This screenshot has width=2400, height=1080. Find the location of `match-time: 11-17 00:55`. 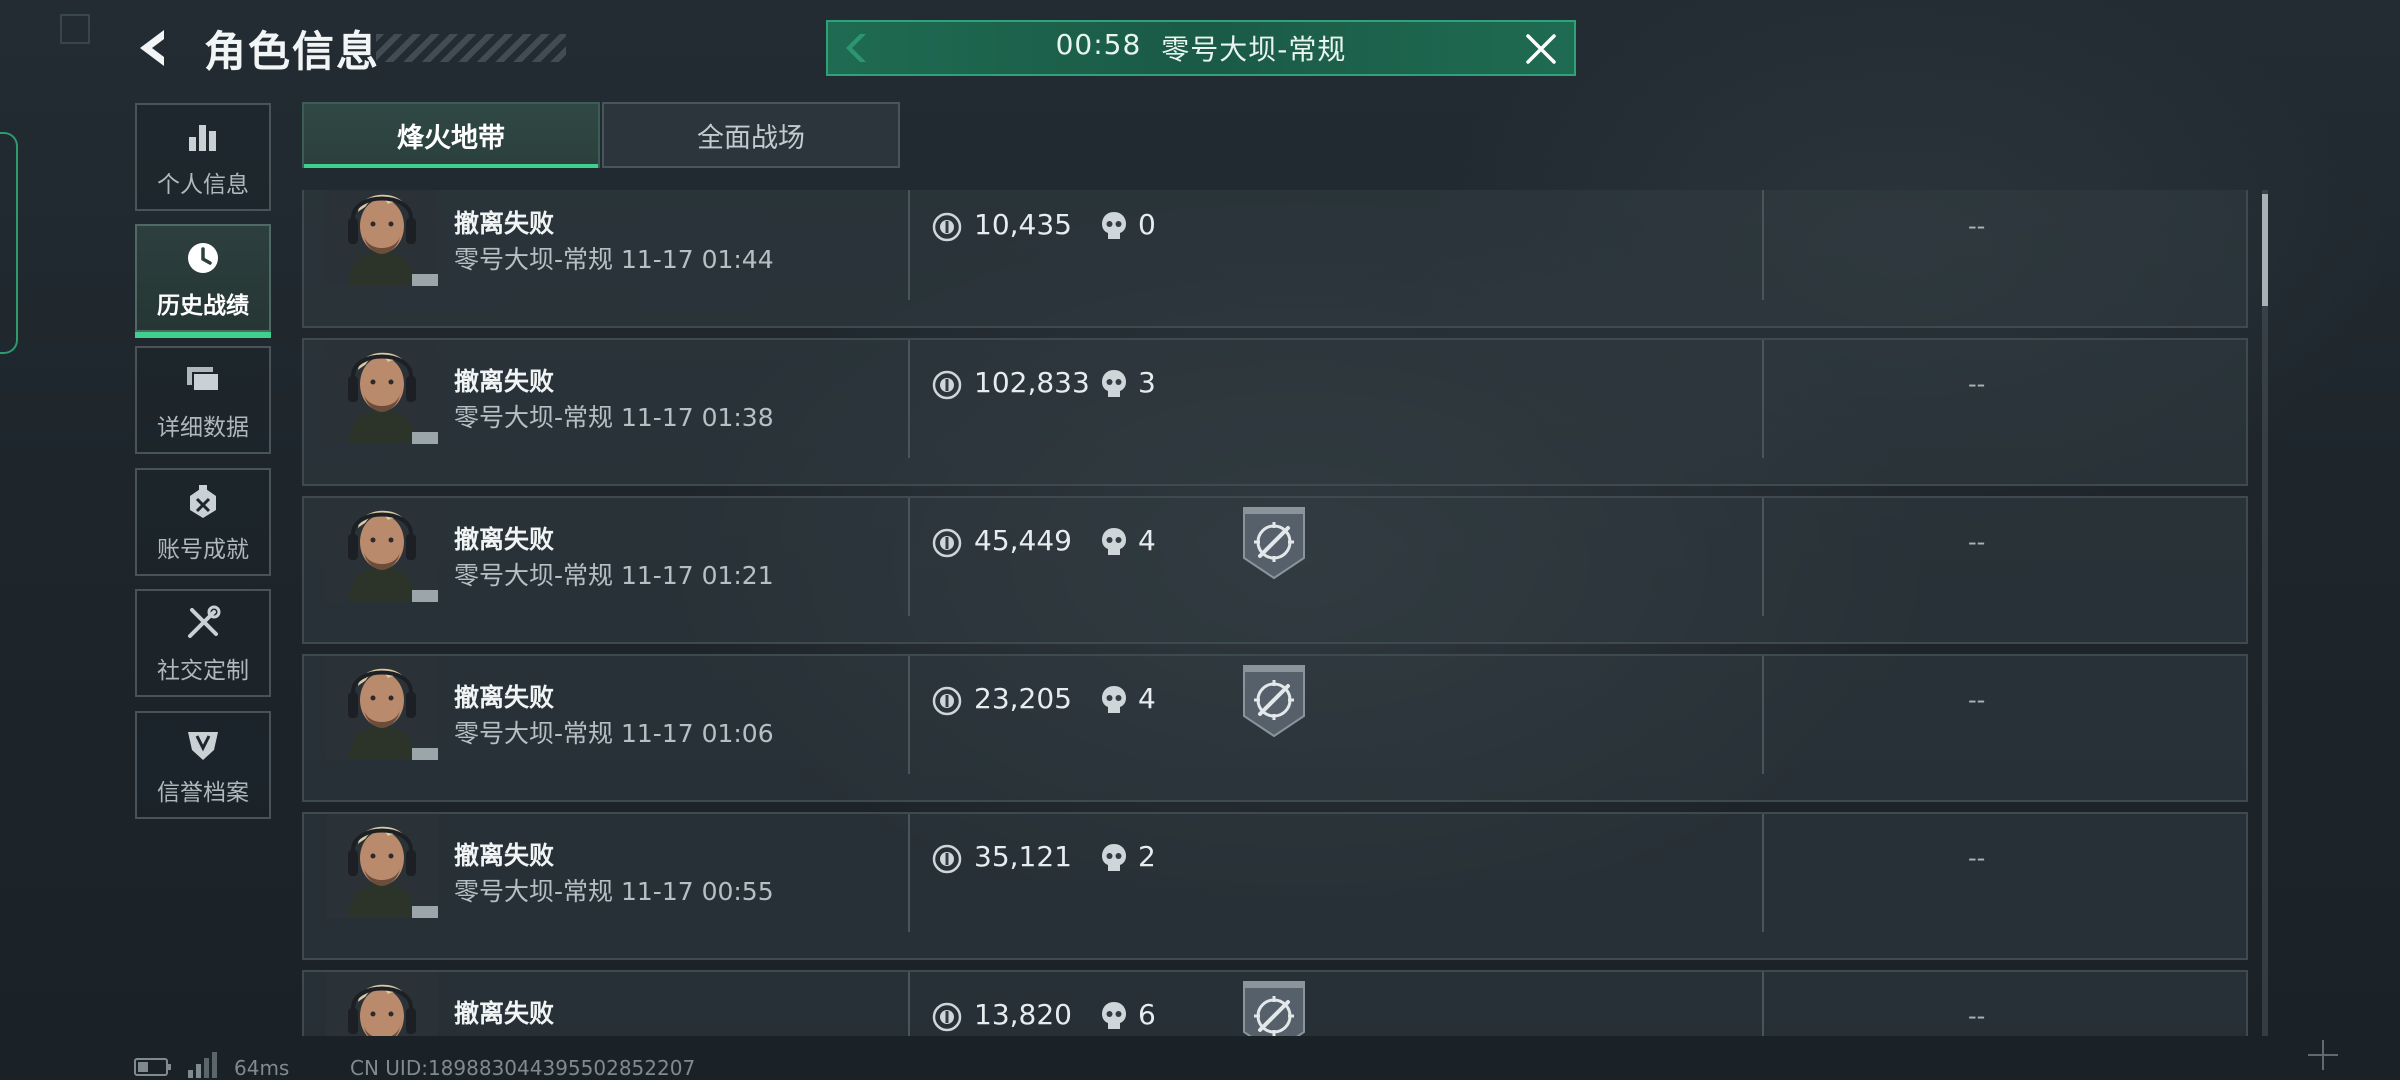

match-time: 11-17 00:55 is located at coordinates (697, 891).